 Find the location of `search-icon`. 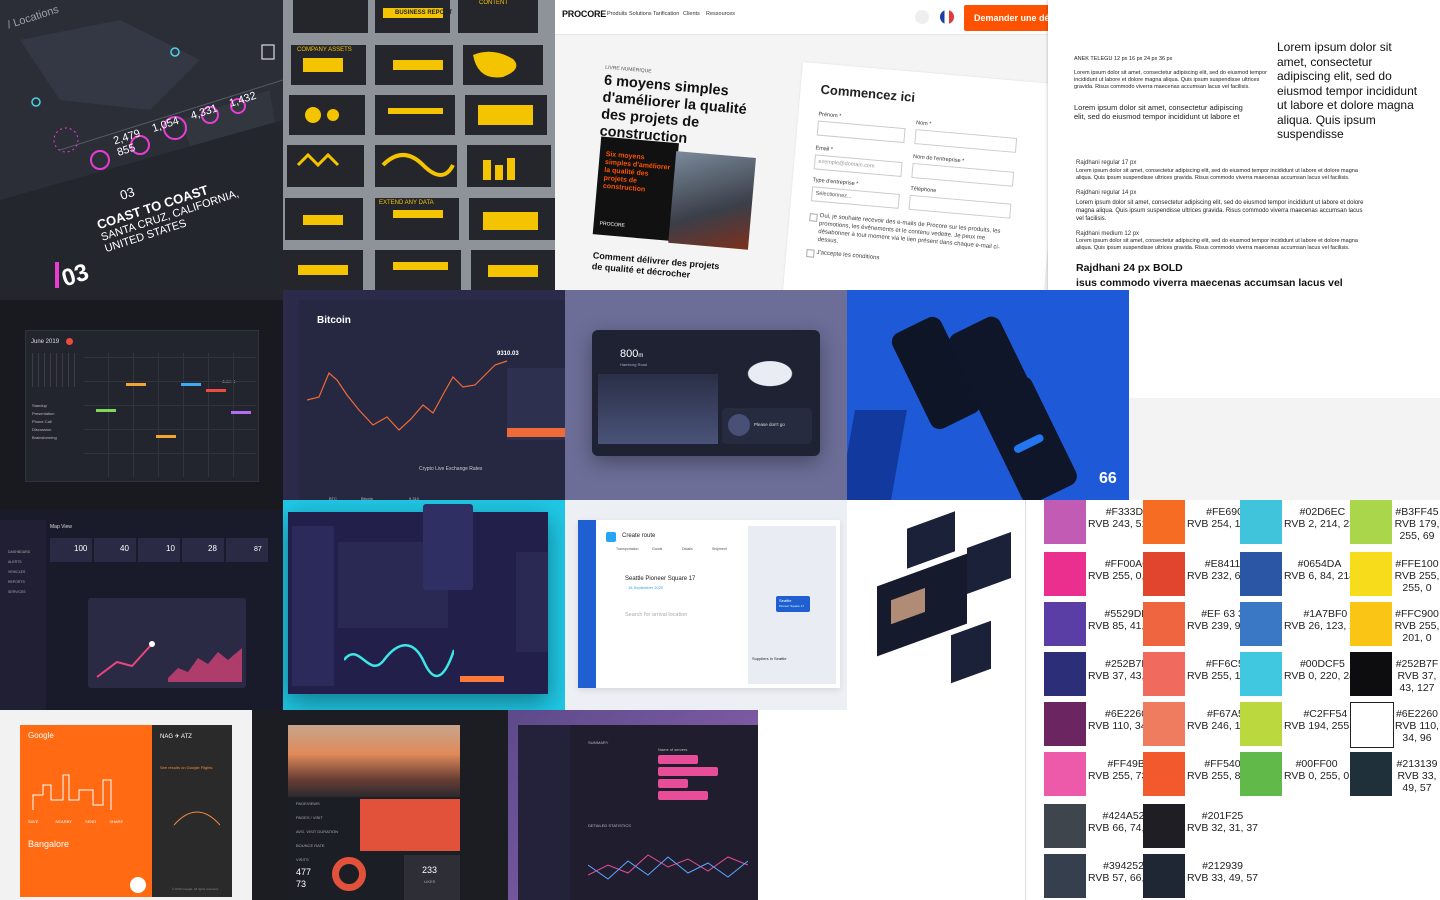

search-icon is located at coordinates (922, 17).